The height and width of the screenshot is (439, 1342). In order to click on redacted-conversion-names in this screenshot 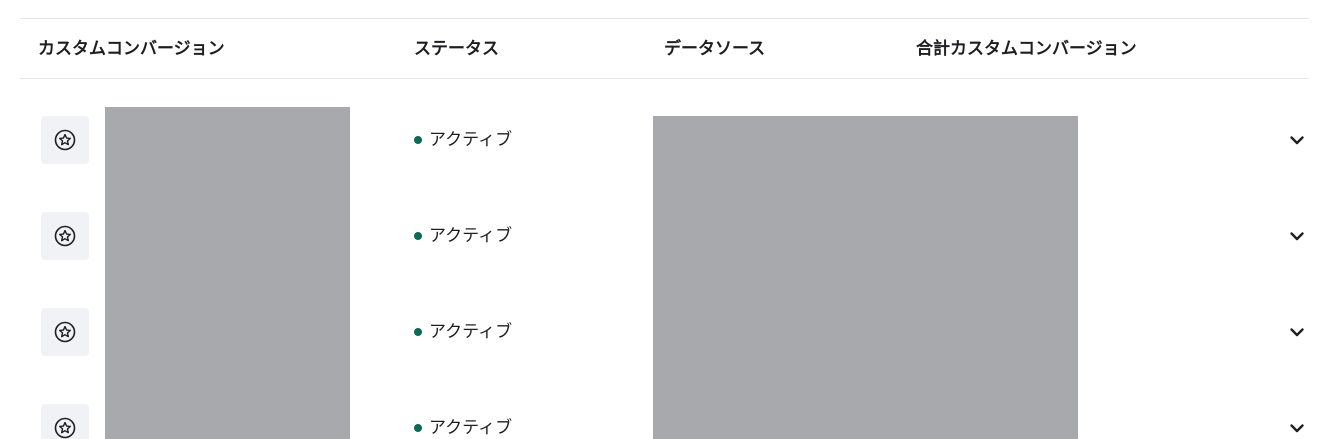, I will do `click(227, 273)`.